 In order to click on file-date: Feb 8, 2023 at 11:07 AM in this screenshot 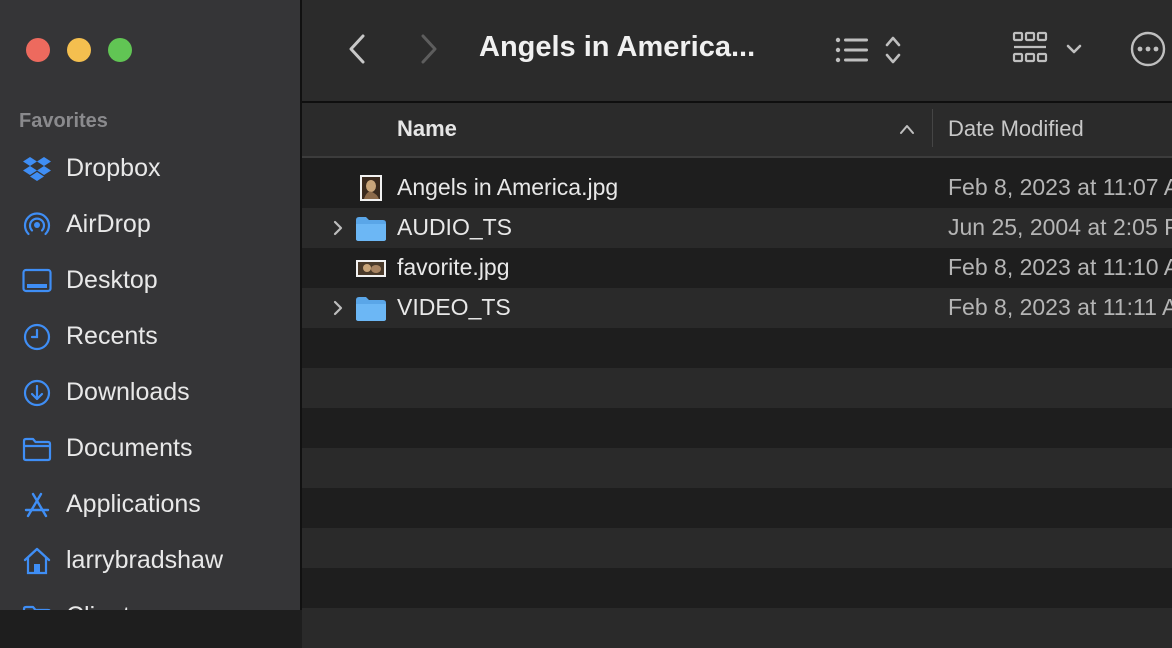, I will do `click(1060, 187)`.